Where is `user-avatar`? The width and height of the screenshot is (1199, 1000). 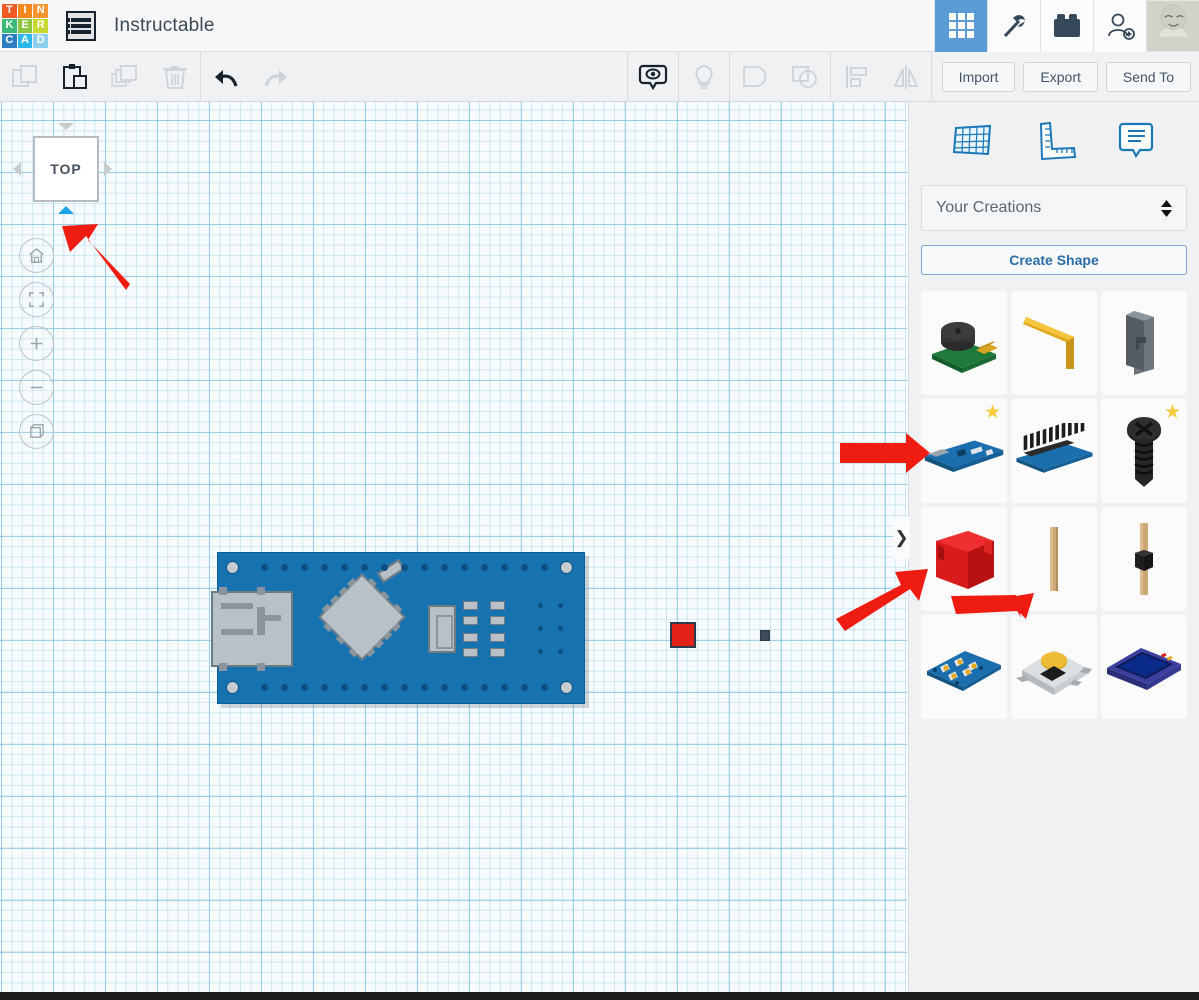
user-avatar is located at coordinates (1173, 26).